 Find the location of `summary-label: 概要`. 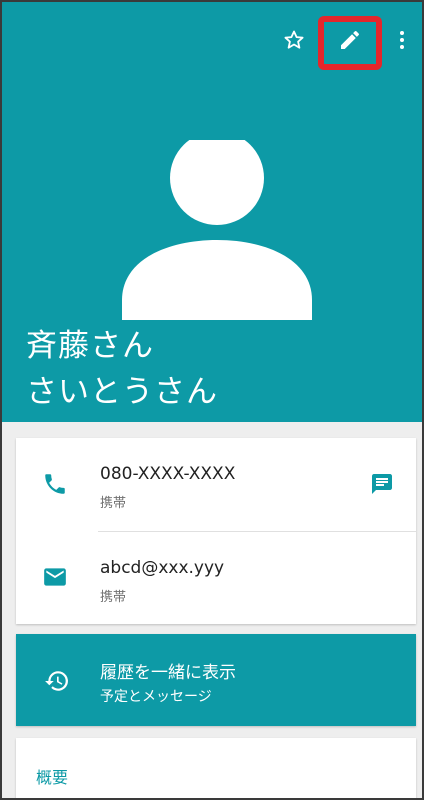

summary-label: 概要 is located at coordinates (52, 777).